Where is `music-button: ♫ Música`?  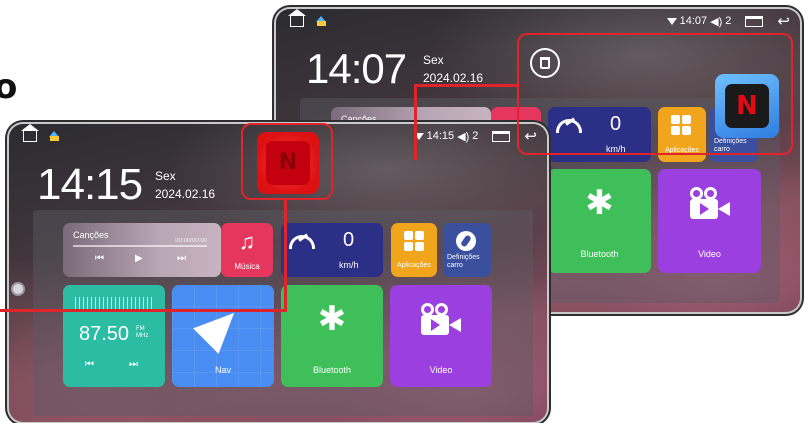
music-button: ♫ Música is located at coordinates (247, 250).